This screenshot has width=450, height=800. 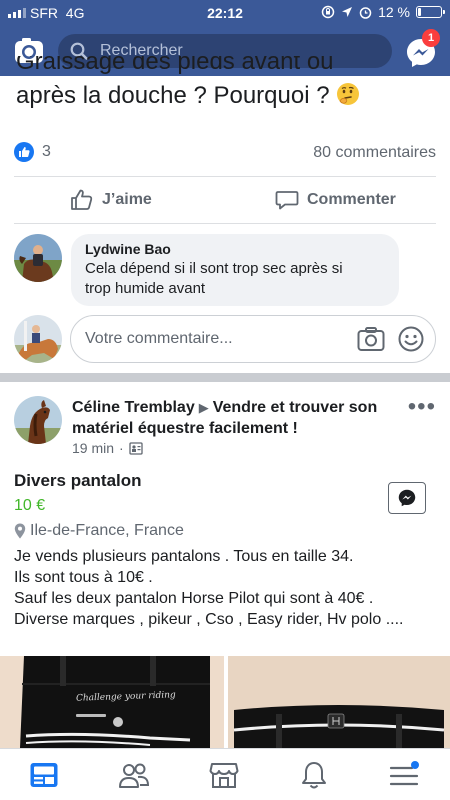 What do you see at coordinates (225, 13) in the screenshot?
I see `status-bar: SFR 4G 22:12 12 %` at bounding box center [225, 13].